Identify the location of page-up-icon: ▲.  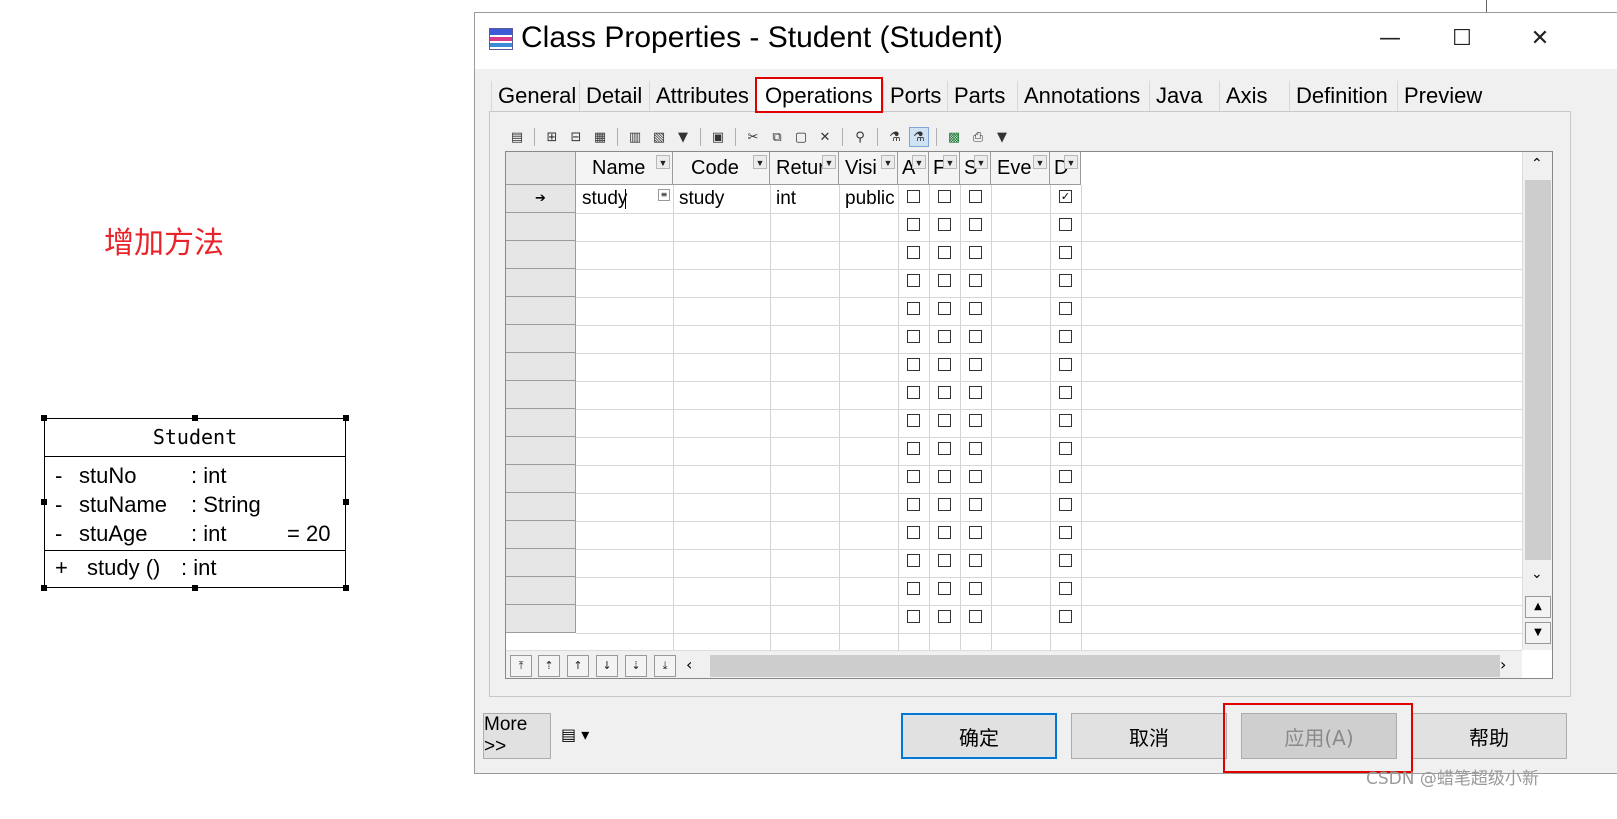
(1538, 607).